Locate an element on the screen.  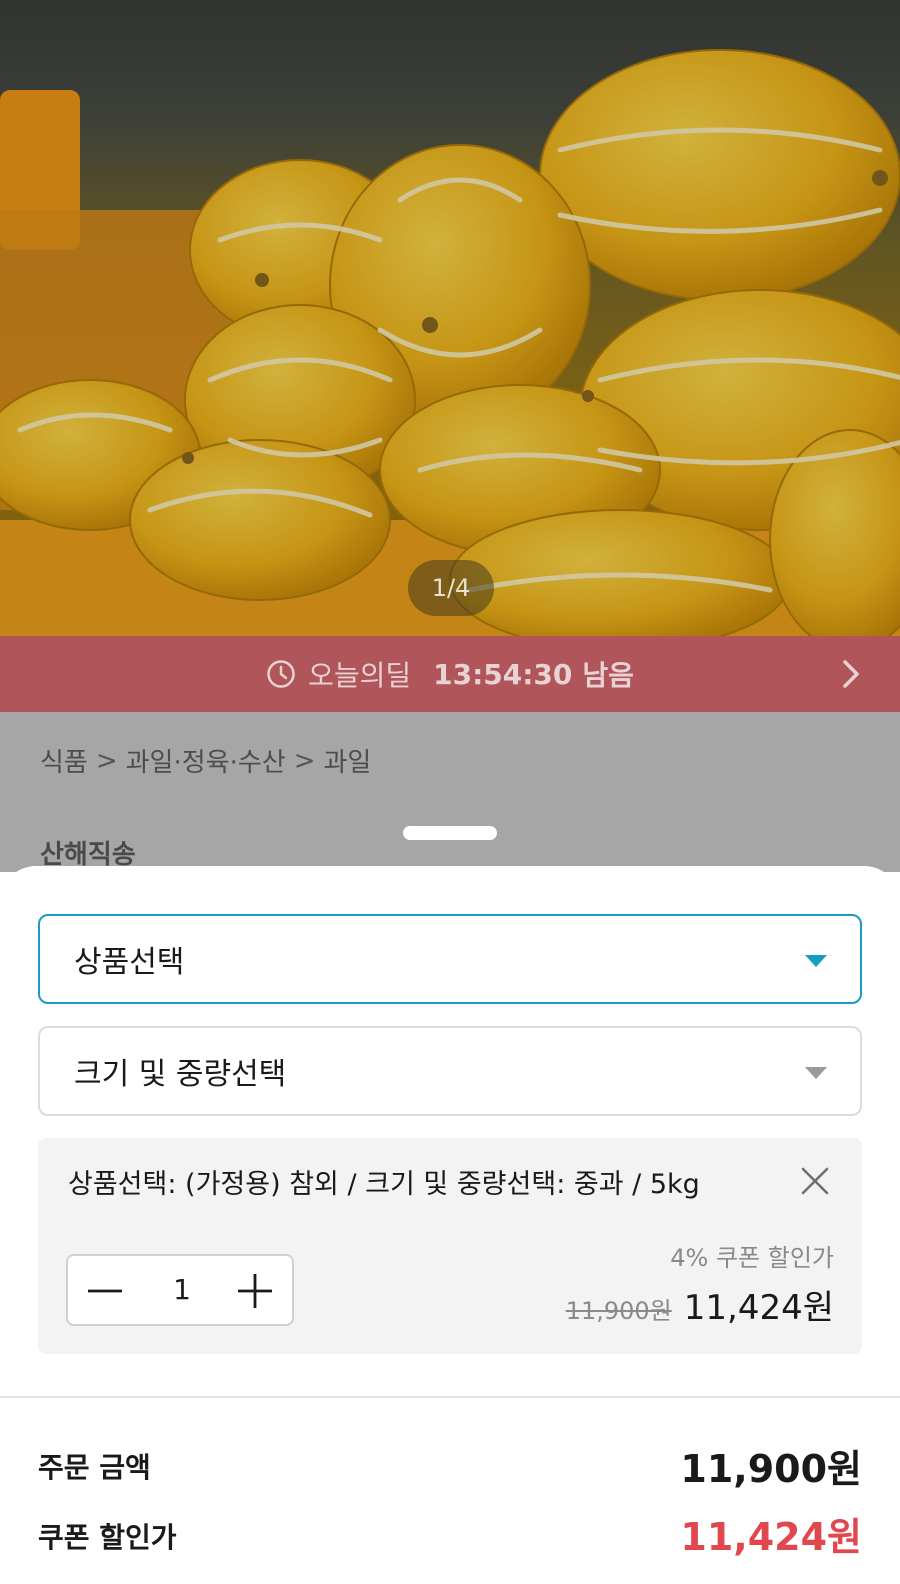
quantity-stepper: 1 is located at coordinates (180, 1290).